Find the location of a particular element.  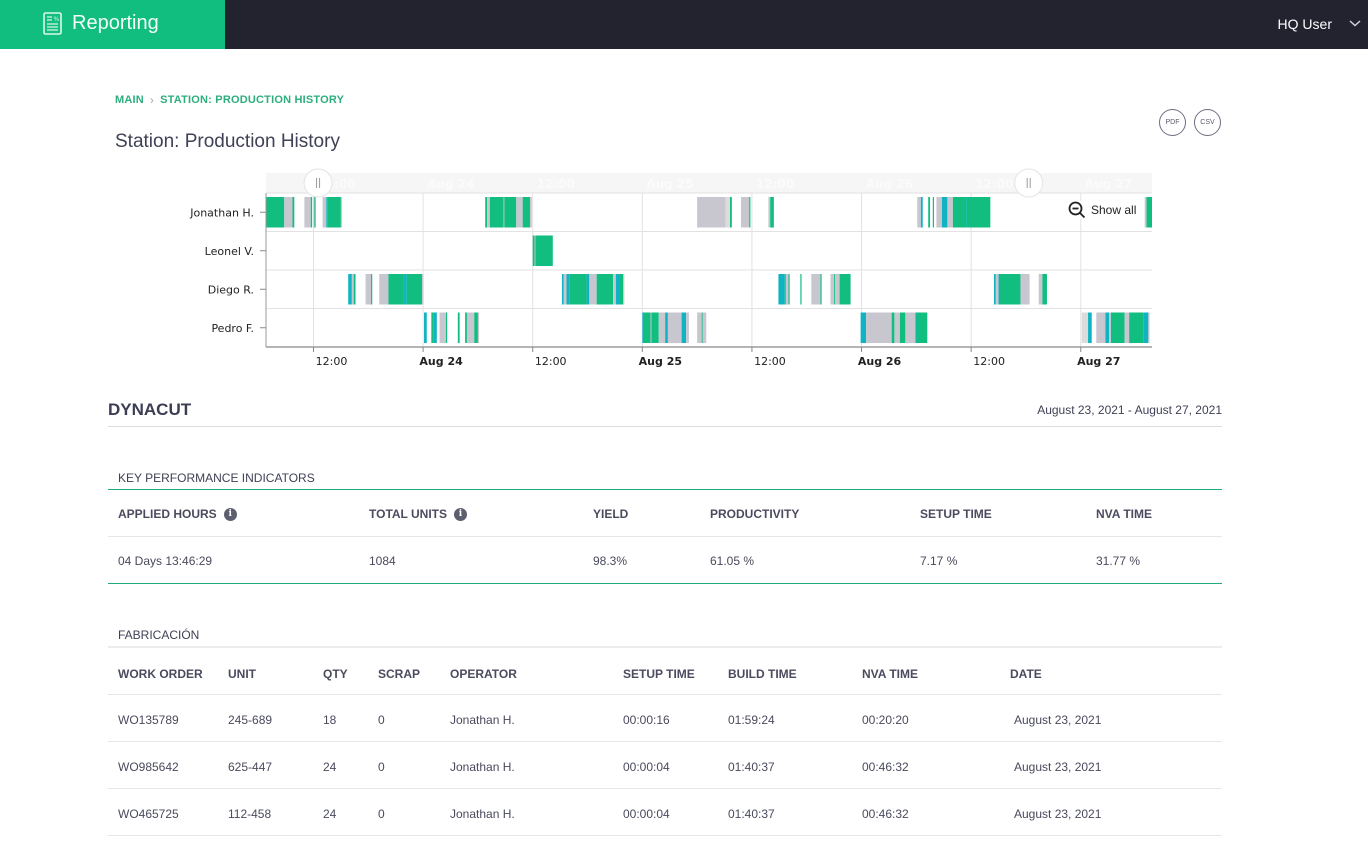

kpi-header-label: TOTAL UNITS is located at coordinates (408, 514).